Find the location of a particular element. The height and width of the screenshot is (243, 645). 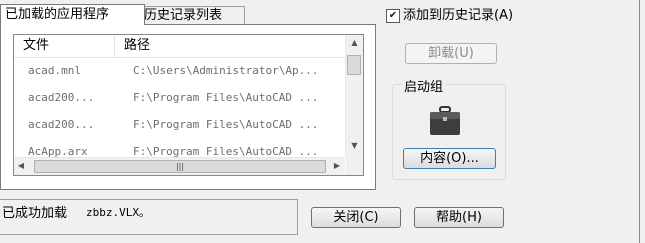

scroll-left-icon: ◀ is located at coordinates (21, 165).